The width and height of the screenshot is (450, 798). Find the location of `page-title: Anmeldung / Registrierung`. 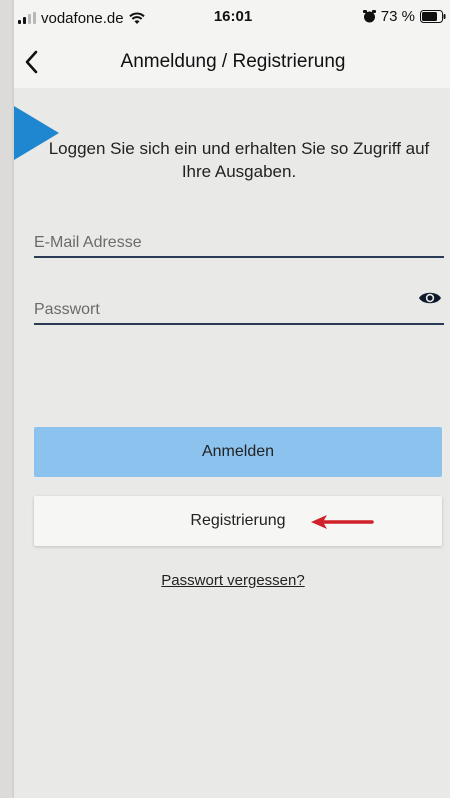

page-title: Anmeldung / Registrierung is located at coordinates (233, 61).